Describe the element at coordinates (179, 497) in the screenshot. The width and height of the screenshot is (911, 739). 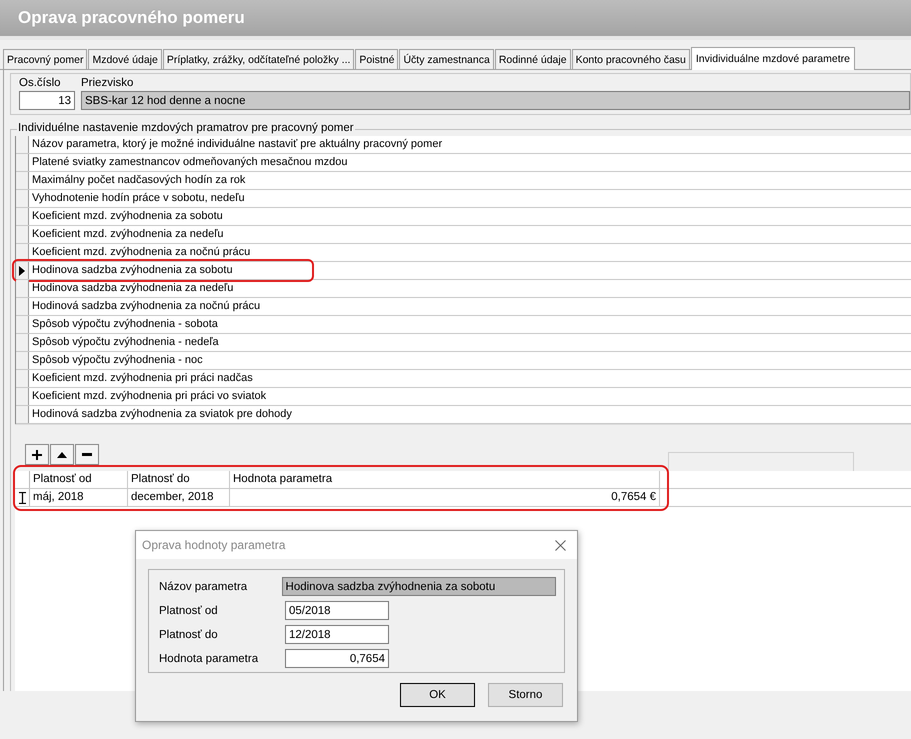
I see `table-cell: december, 2018` at that location.